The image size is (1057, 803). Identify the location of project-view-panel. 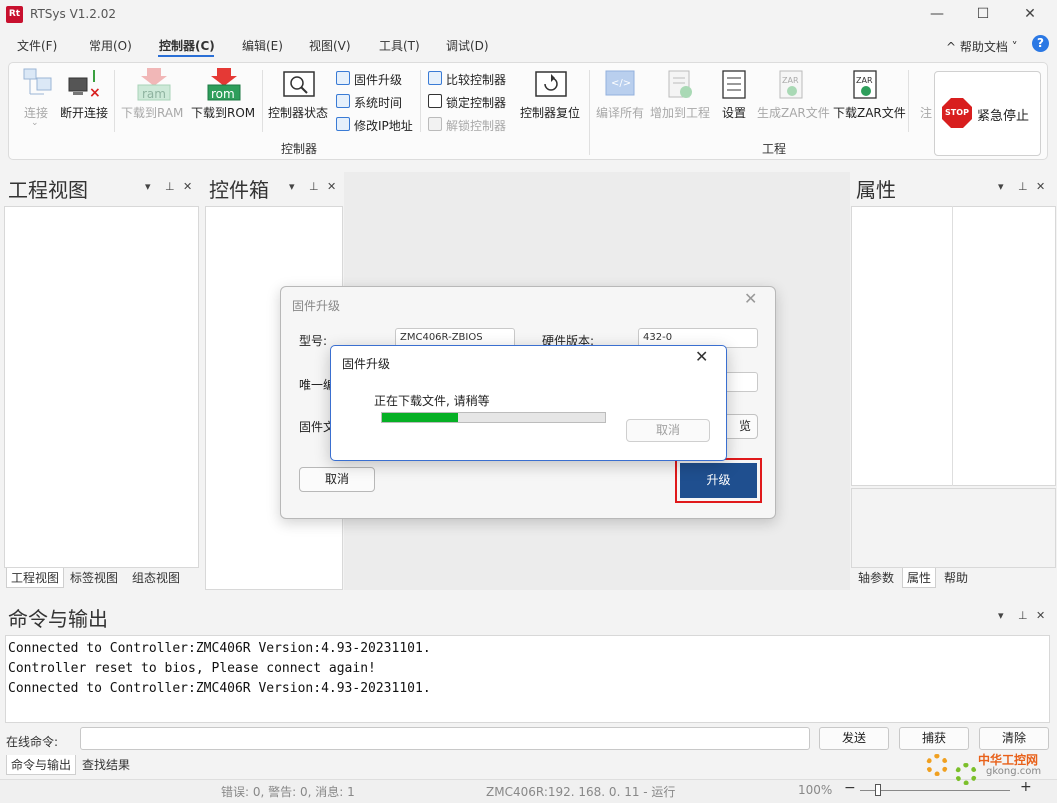
(101, 387).